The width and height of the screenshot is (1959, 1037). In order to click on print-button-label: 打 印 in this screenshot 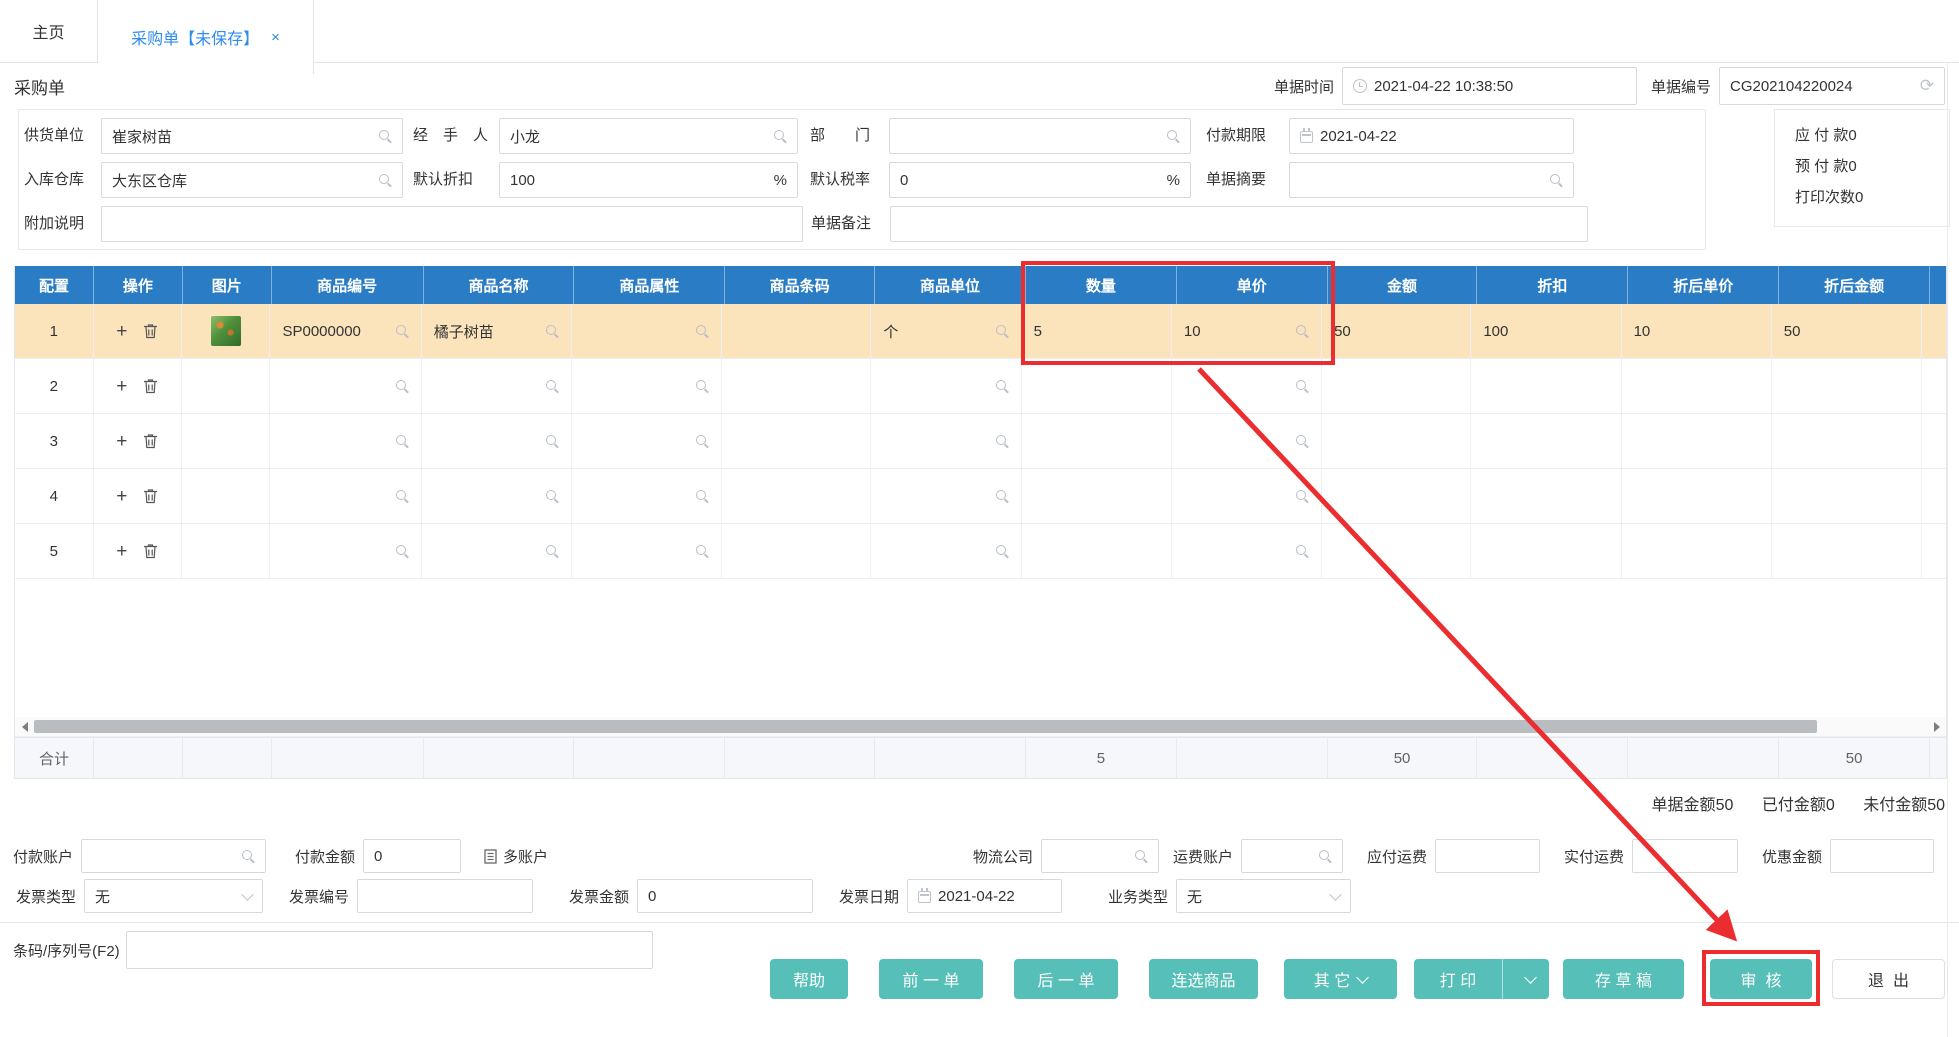, I will do `click(1458, 979)`.